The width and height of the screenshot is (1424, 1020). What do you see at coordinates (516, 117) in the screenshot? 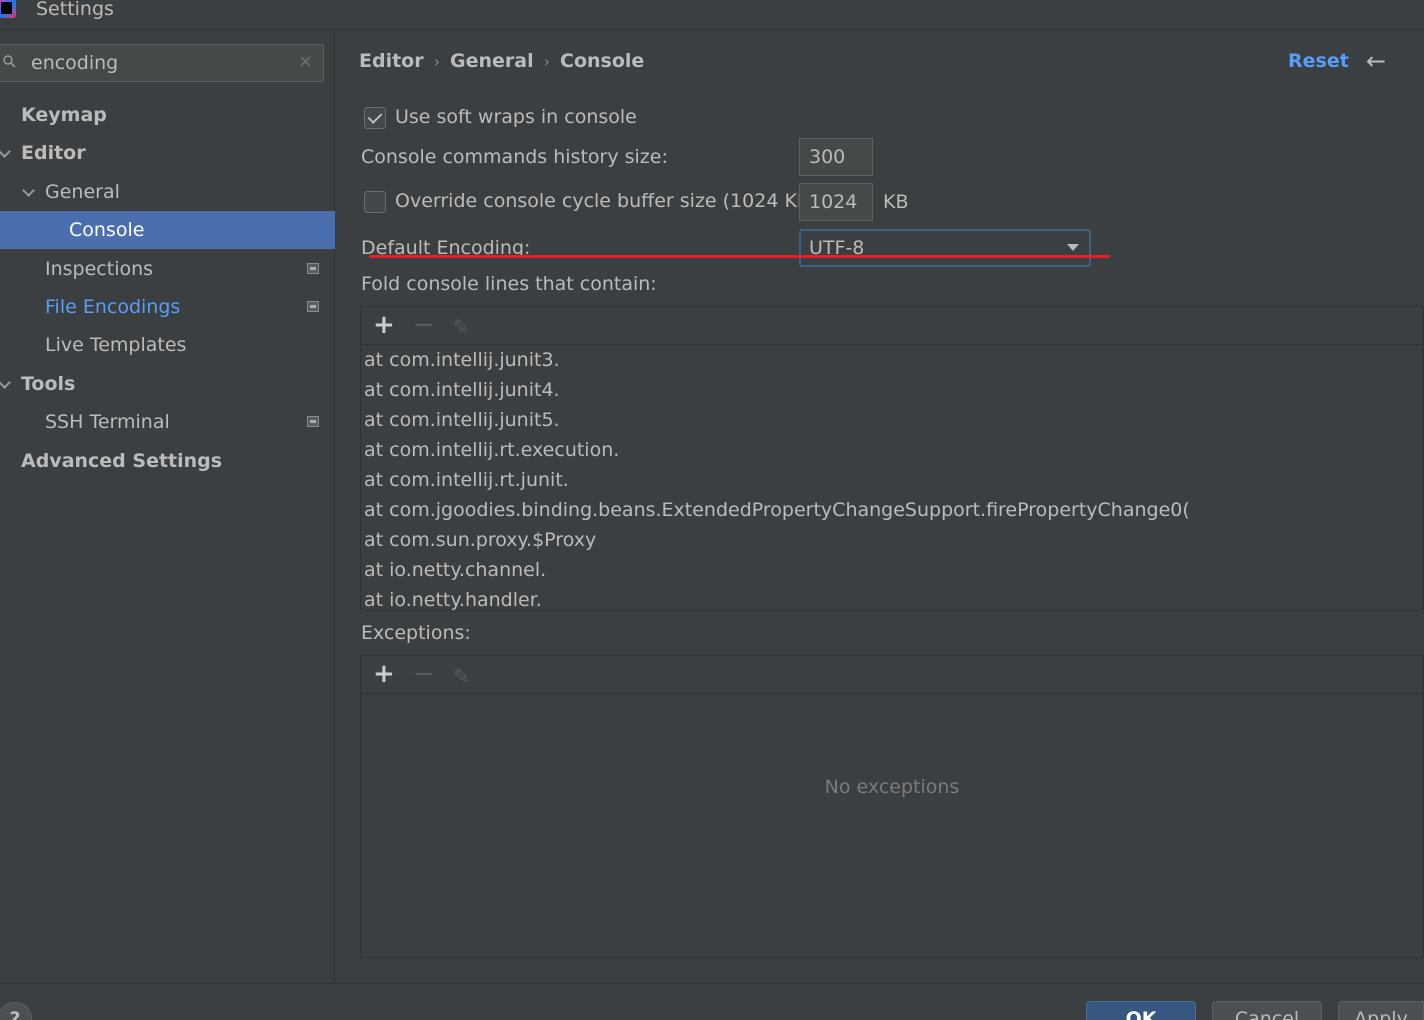
I see `soft-wraps-label: Use soft wraps in console` at bounding box center [516, 117].